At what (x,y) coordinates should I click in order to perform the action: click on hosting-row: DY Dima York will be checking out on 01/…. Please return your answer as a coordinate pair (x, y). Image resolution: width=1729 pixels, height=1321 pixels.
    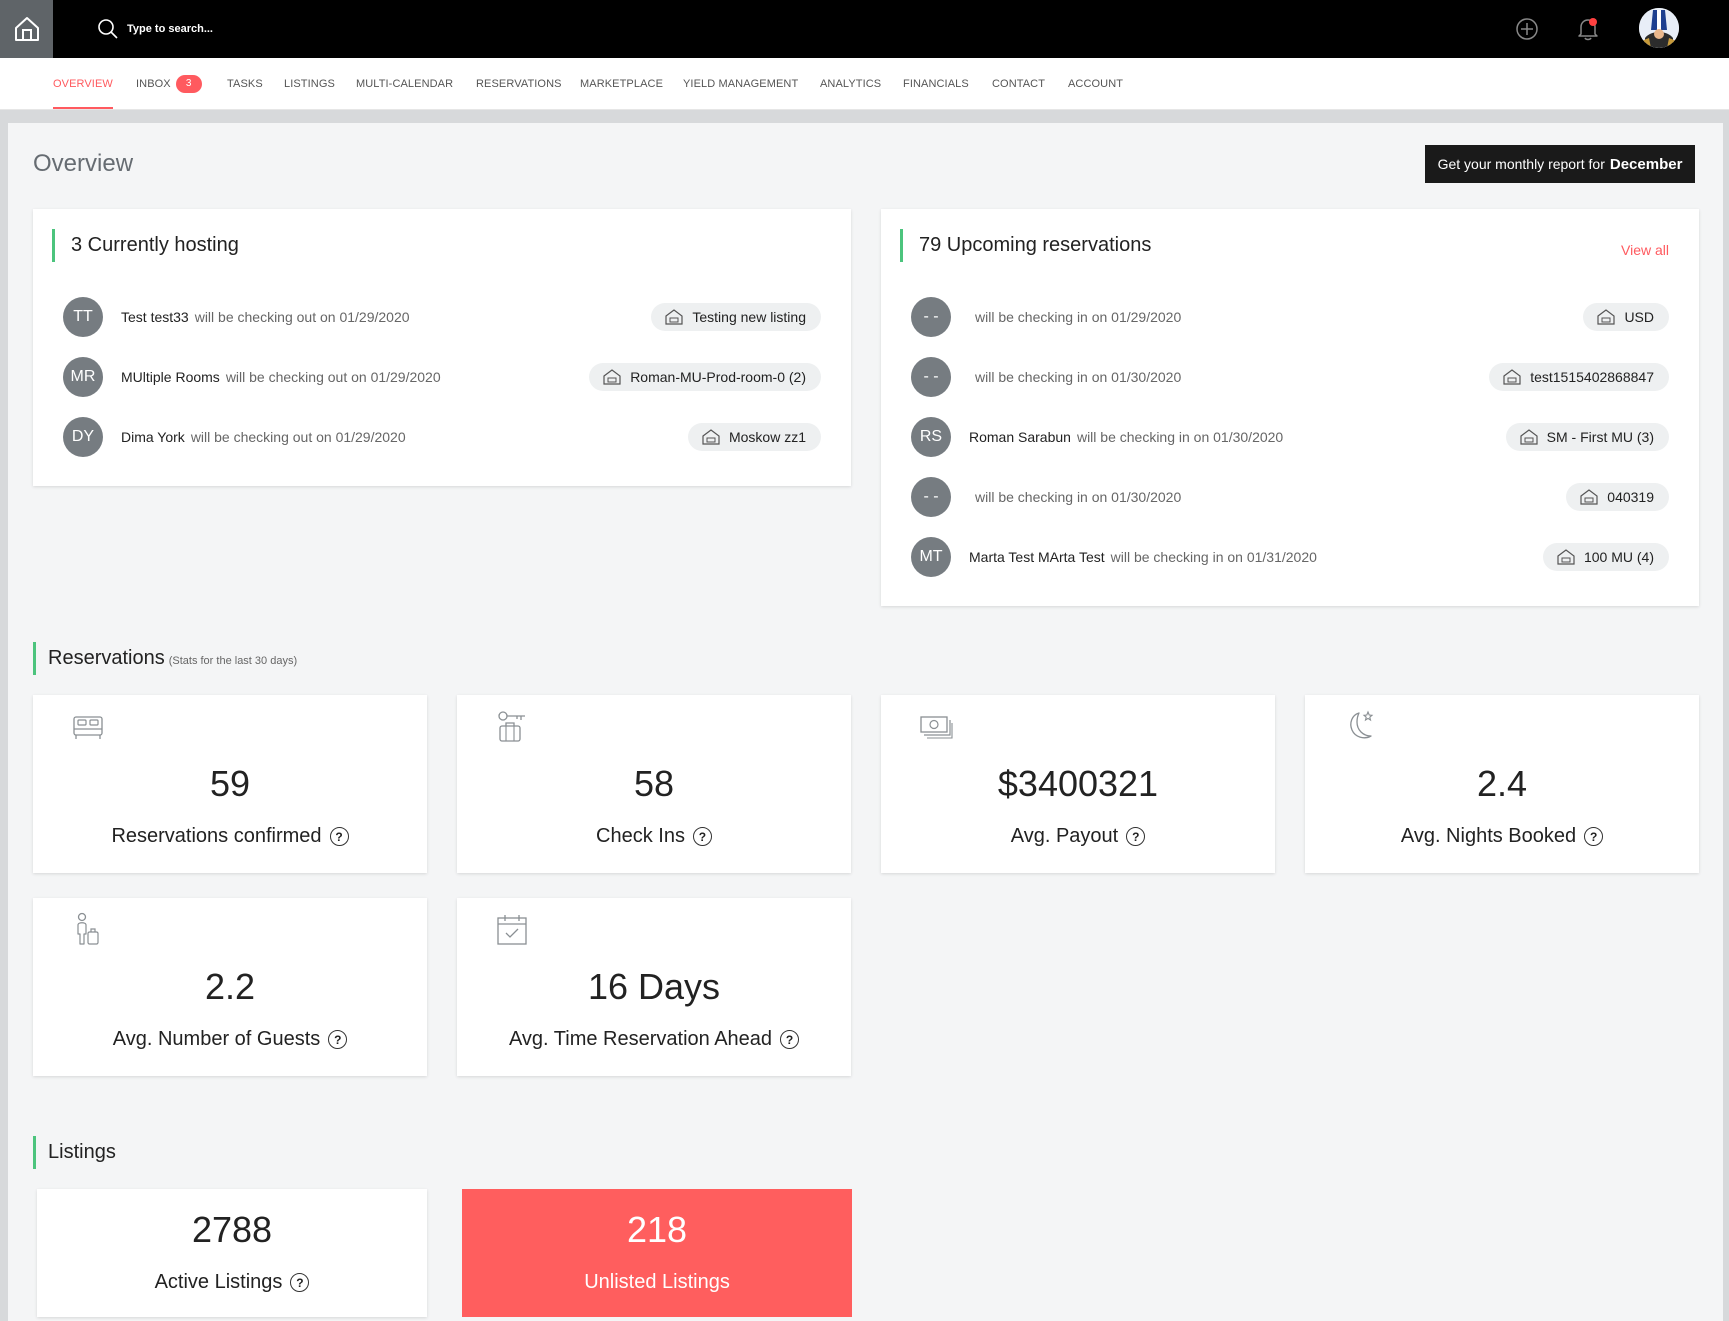
    Looking at the image, I should click on (442, 437).